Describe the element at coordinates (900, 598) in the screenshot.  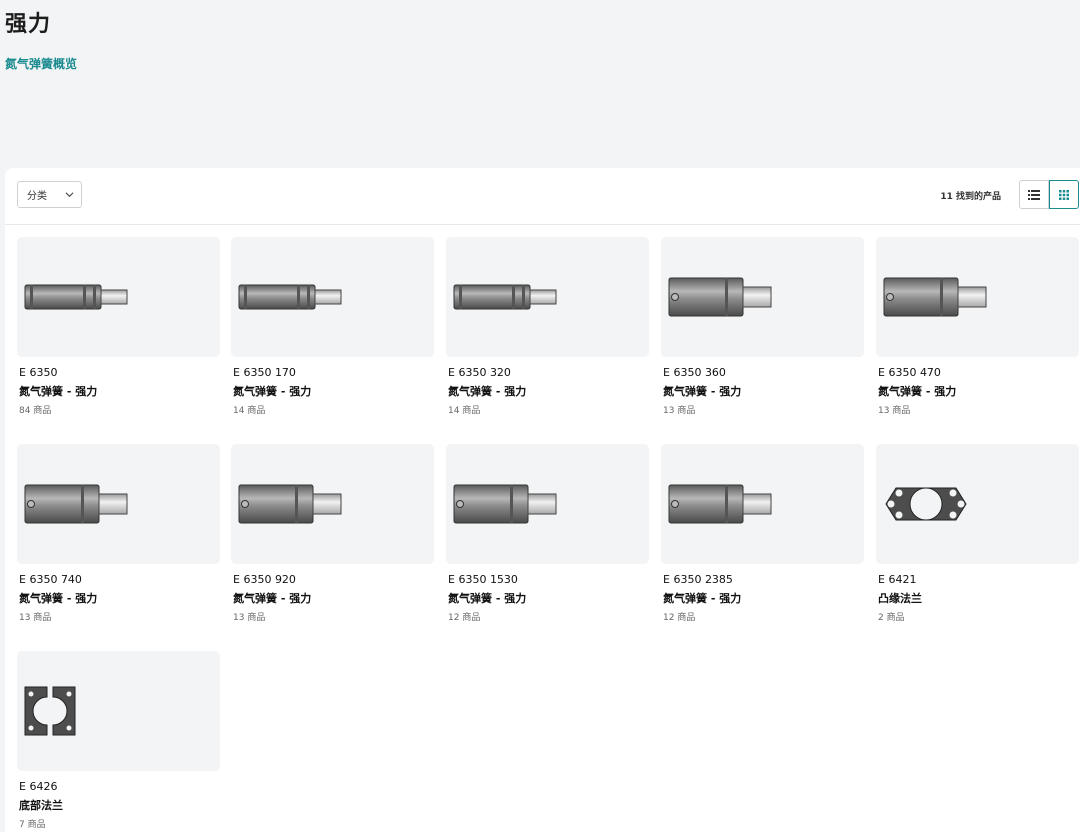
I see `product-type: 凸缘法兰` at that location.